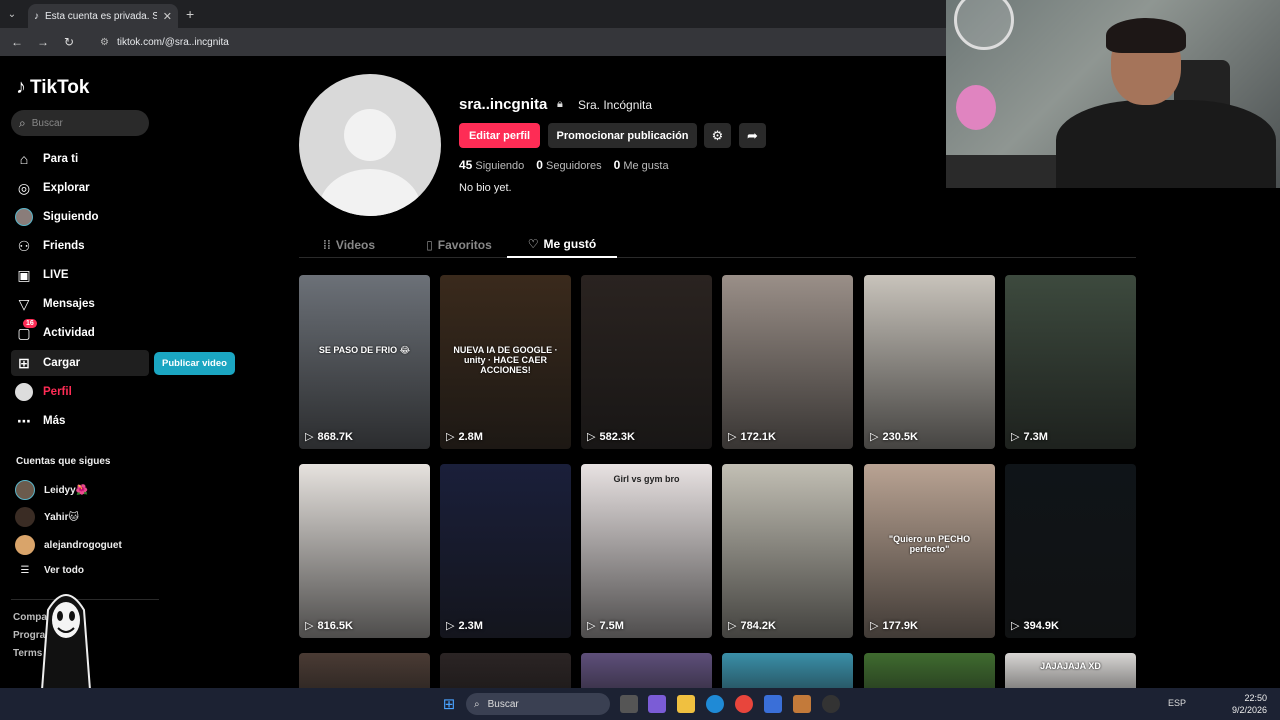 This screenshot has height=720, width=1280. What do you see at coordinates (929, 362) in the screenshot?
I see `video-card: ▷ 230.5K` at bounding box center [929, 362].